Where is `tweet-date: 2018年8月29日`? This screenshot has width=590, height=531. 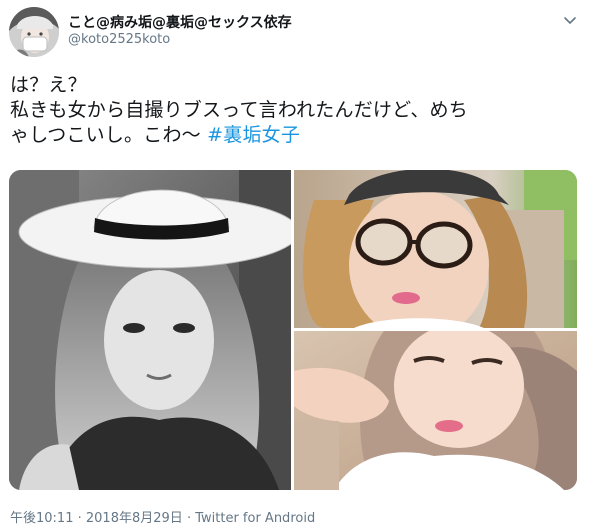 tweet-date: 2018年8月29日 is located at coordinates (134, 518).